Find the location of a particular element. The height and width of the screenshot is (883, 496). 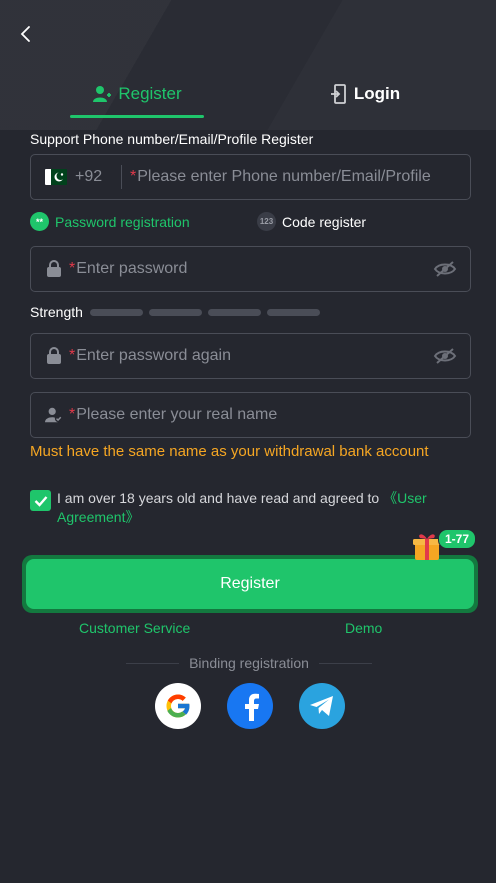

active-tab-indicator is located at coordinates (137, 116).